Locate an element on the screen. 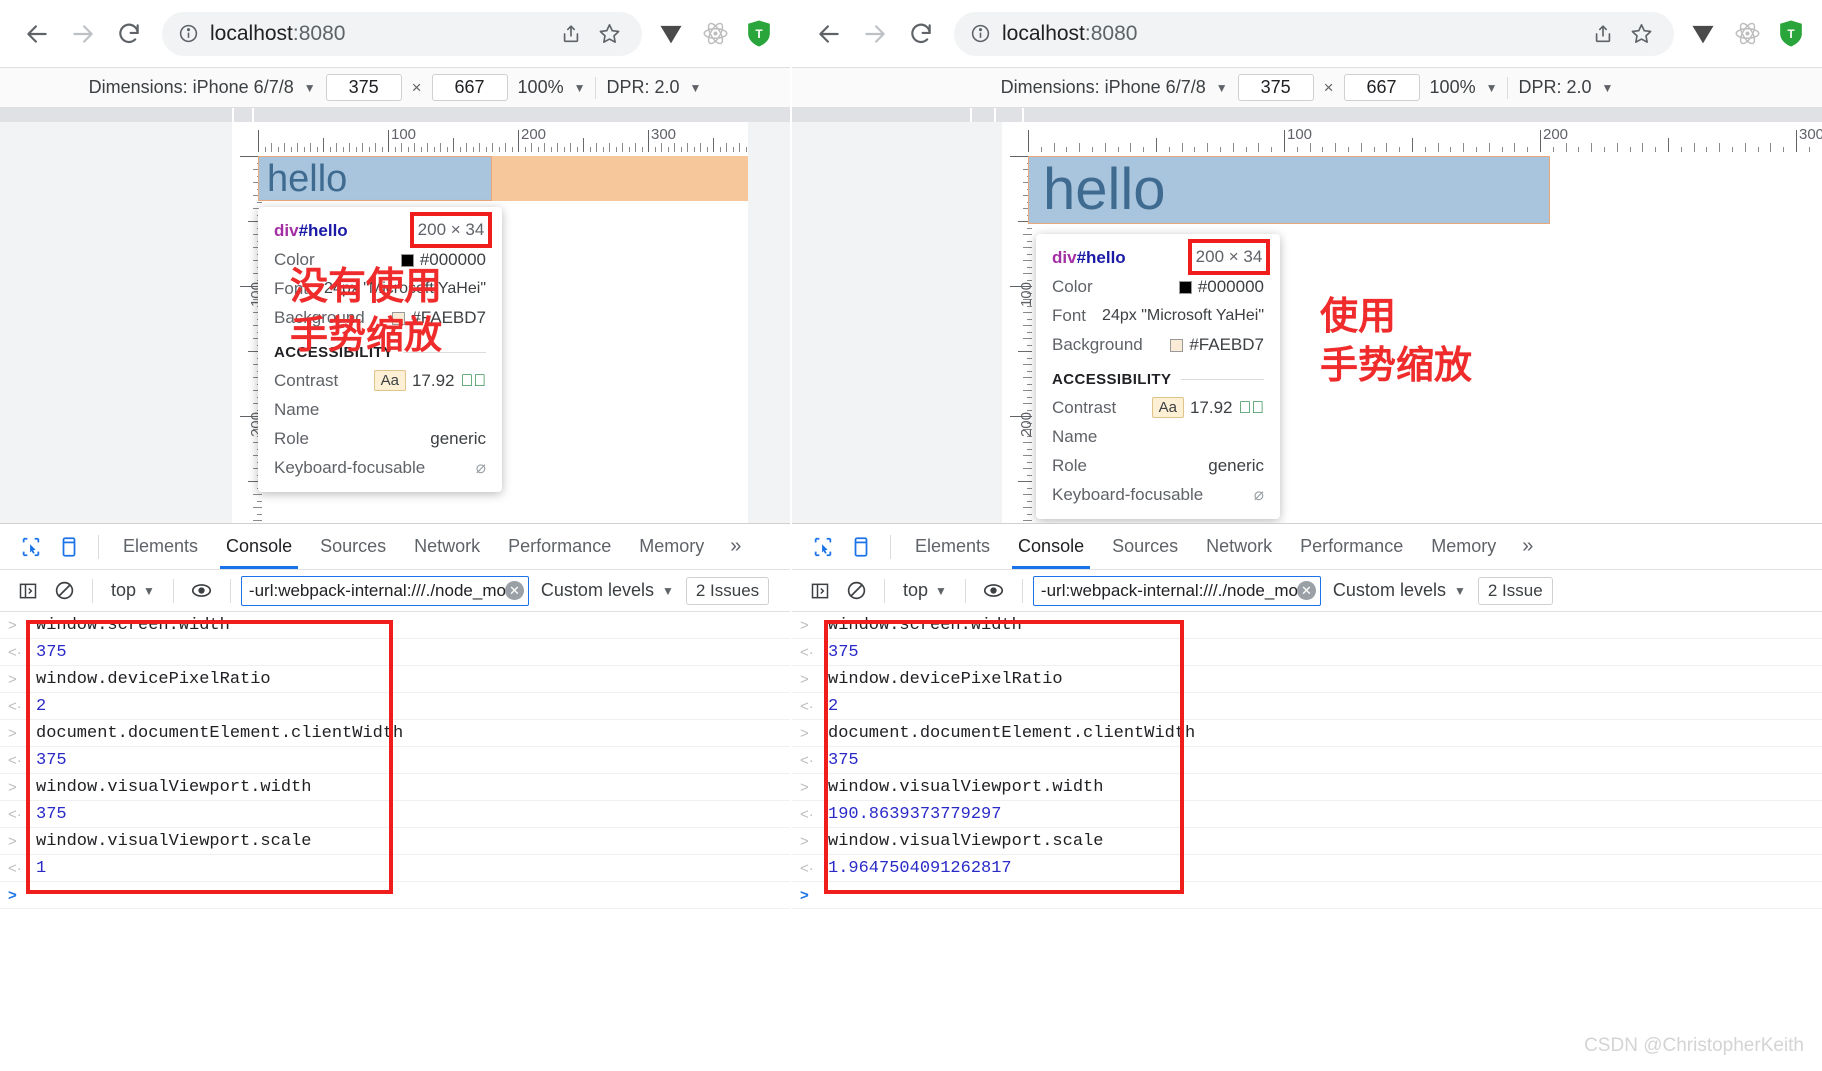  issues-badge: 2 Issues is located at coordinates (727, 590).